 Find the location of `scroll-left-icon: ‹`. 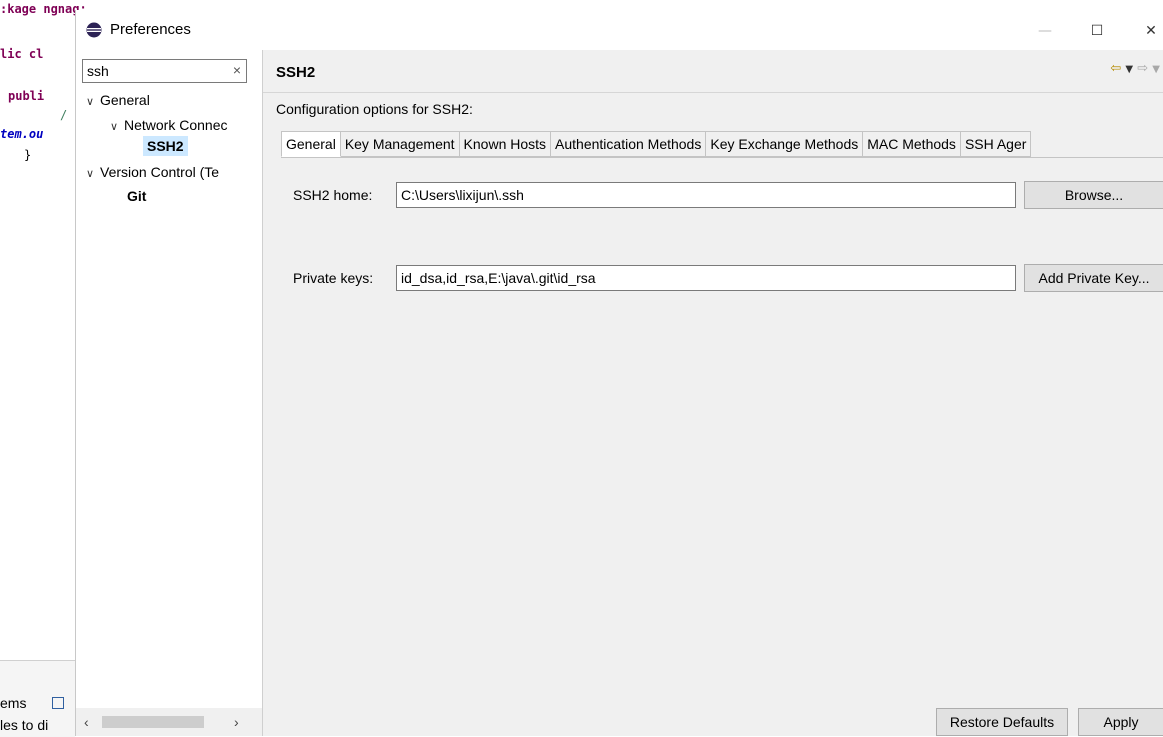

scroll-left-icon: ‹ is located at coordinates (86, 722).